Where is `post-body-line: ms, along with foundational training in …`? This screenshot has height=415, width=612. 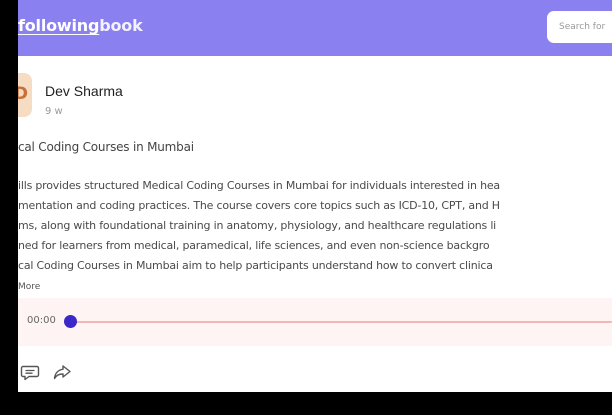 post-body-line: ms, along with foundational training in … is located at coordinates (257, 225).